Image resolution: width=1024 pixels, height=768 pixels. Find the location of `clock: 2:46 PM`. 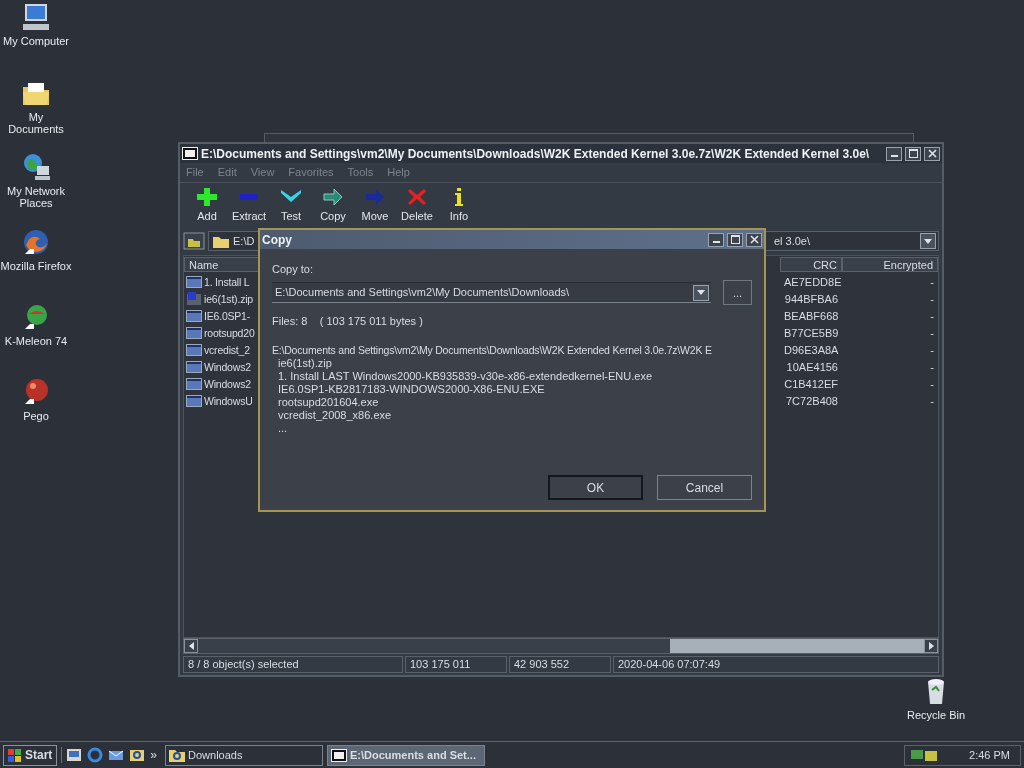

clock: 2:46 PM is located at coordinates (989, 755).